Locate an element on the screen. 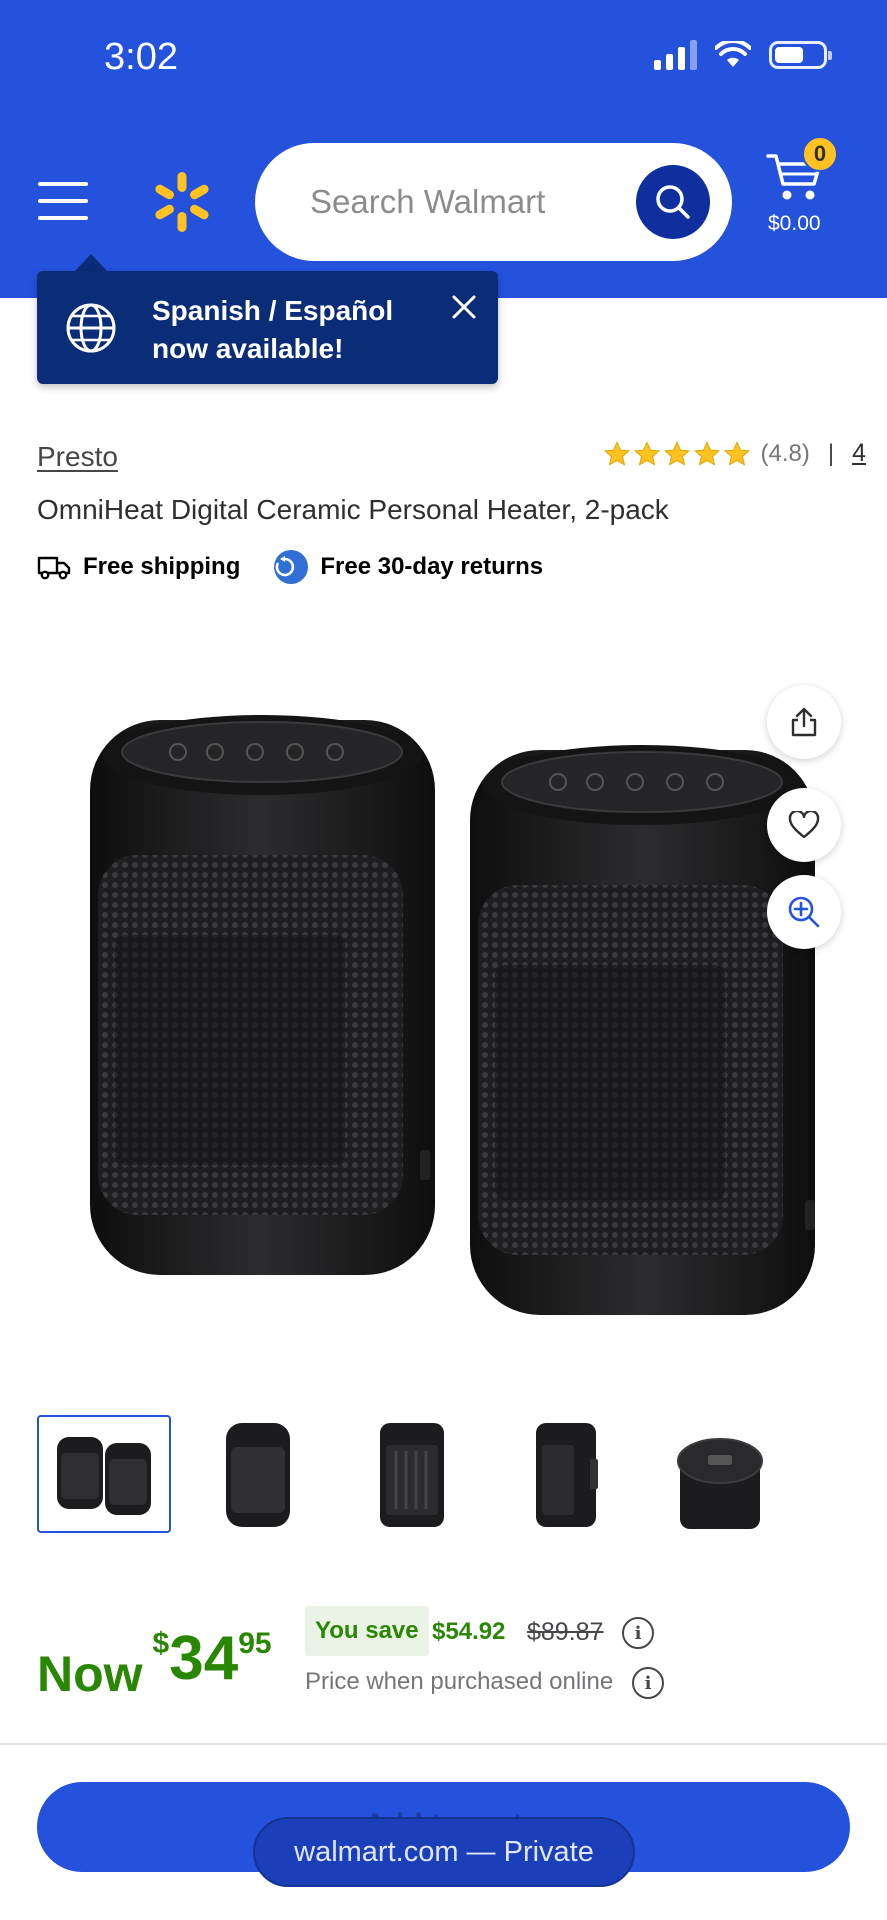 The height and width of the screenshot is (1920, 887). search-button is located at coordinates (673, 202).